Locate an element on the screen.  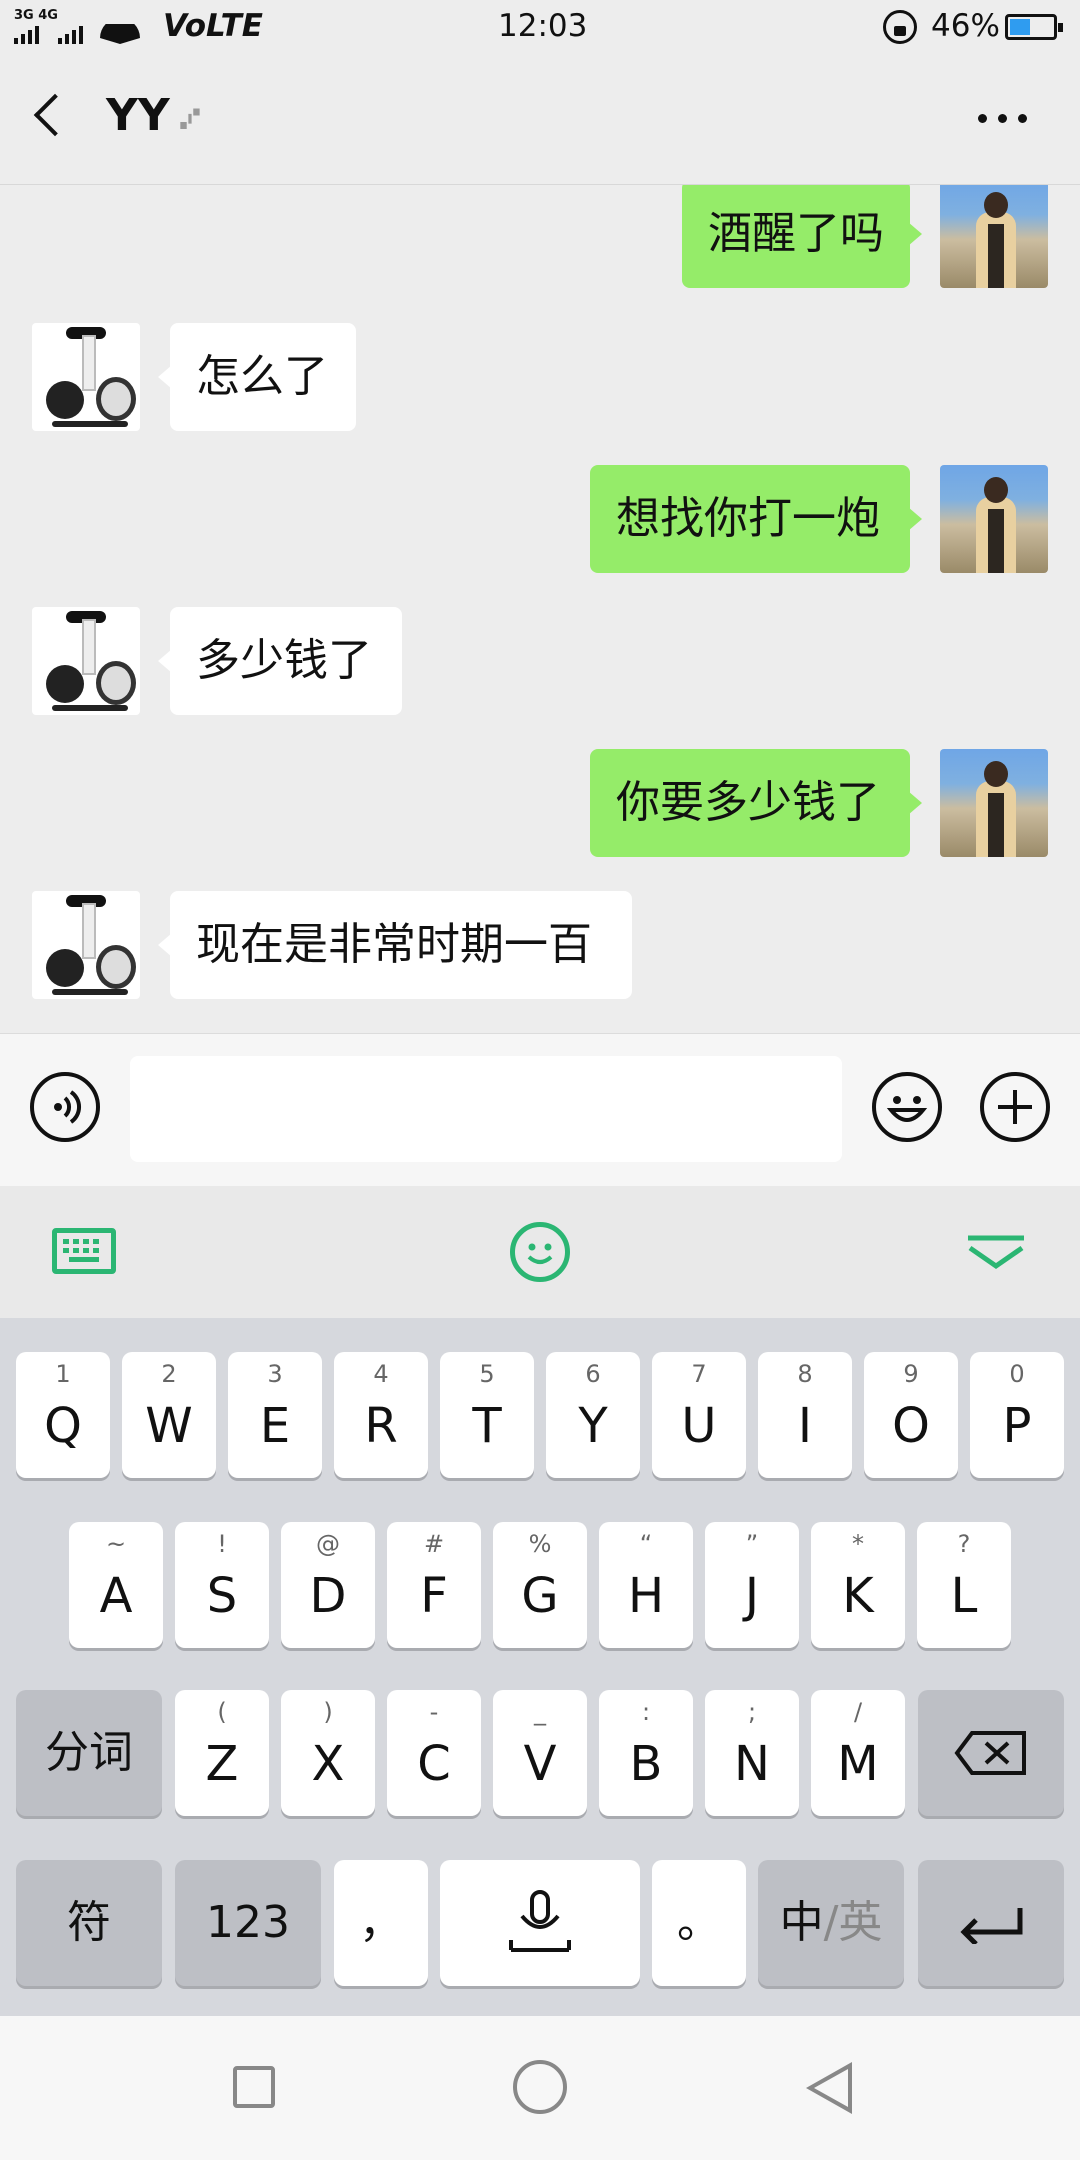
enter-icon is located at coordinates (991, 1926).